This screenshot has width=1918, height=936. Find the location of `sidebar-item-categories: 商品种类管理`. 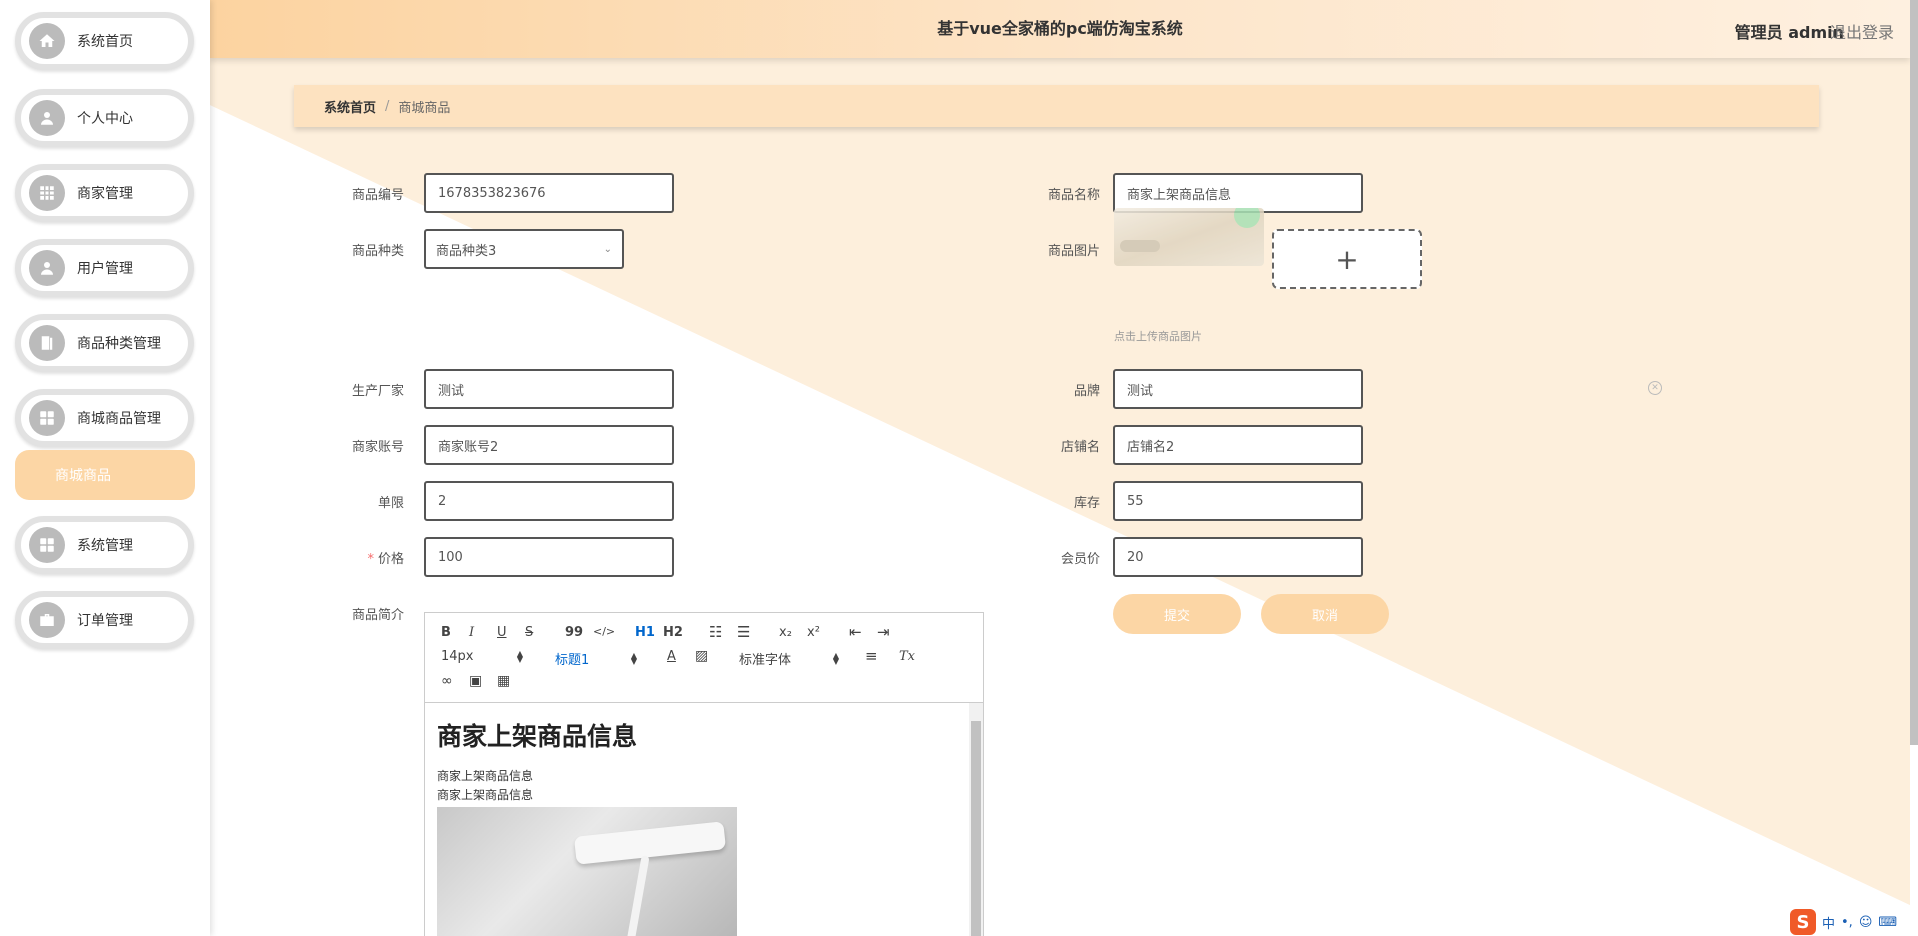

sidebar-item-categories: 商品种类管理 is located at coordinates (104, 343).